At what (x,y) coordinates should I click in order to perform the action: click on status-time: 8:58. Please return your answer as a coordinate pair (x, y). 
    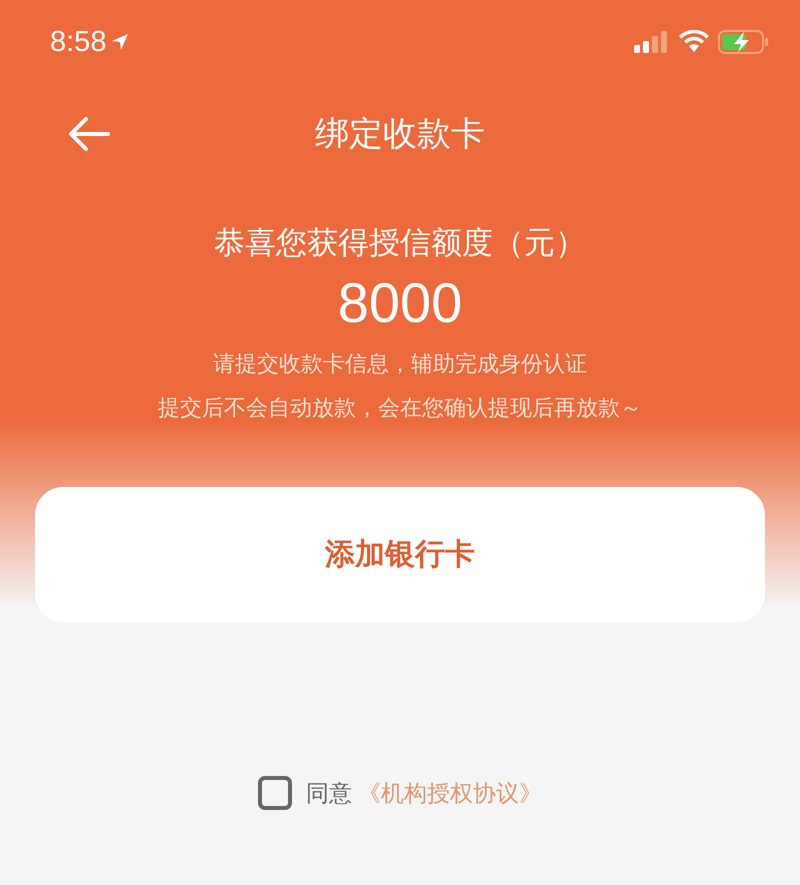
    Looking at the image, I should click on (78, 42).